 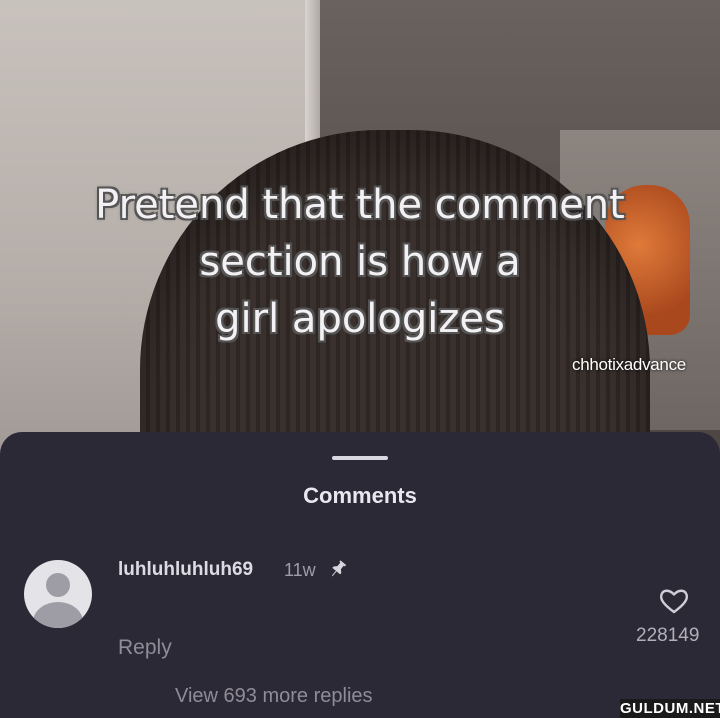 What do you see at coordinates (58, 594) in the screenshot?
I see `default-avatar-icon` at bounding box center [58, 594].